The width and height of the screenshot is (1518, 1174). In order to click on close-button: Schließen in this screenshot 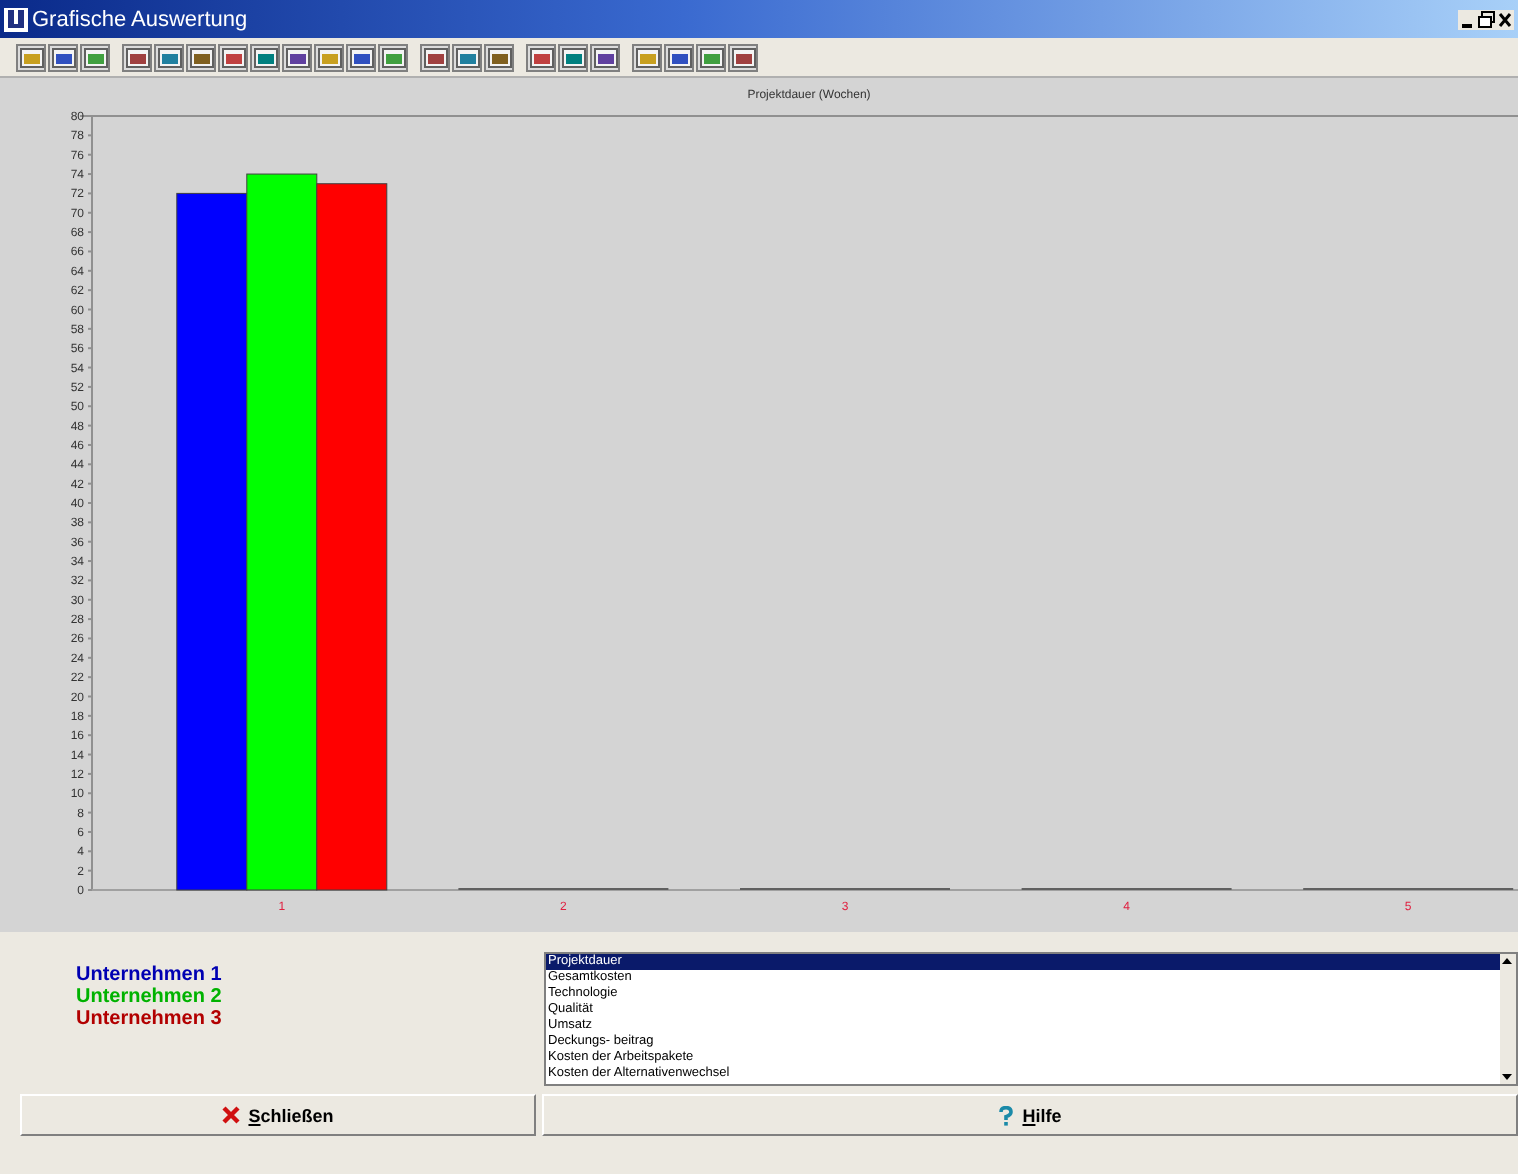, I will do `click(278, 1115)`.